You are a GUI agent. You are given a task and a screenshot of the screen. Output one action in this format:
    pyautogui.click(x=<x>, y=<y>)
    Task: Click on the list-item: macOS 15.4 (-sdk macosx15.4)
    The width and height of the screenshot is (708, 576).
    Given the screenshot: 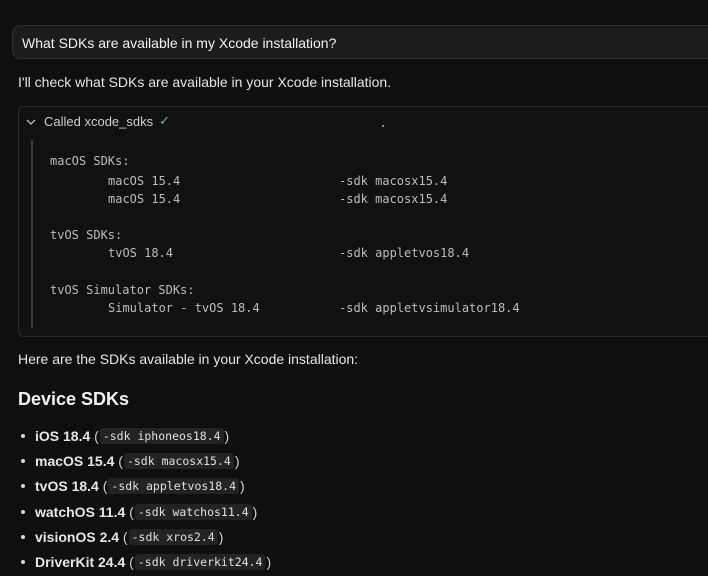 What is the action you would take?
    pyautogui.click(x=144, y=460)
    